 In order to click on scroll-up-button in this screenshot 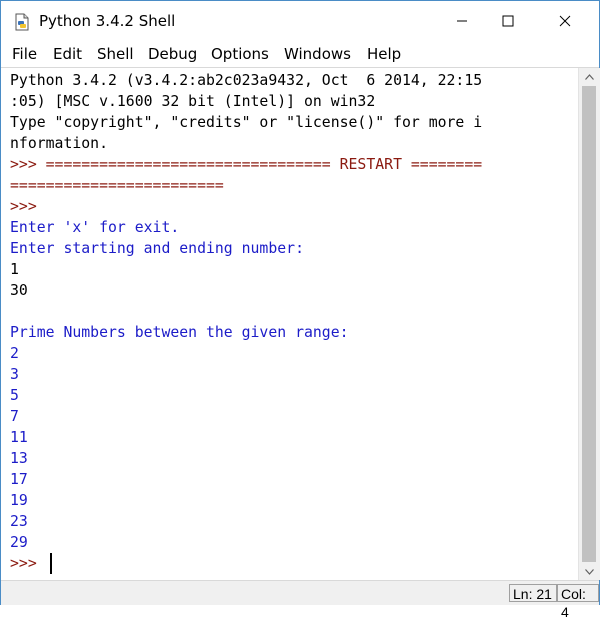, I will do `click(589, 76)`.